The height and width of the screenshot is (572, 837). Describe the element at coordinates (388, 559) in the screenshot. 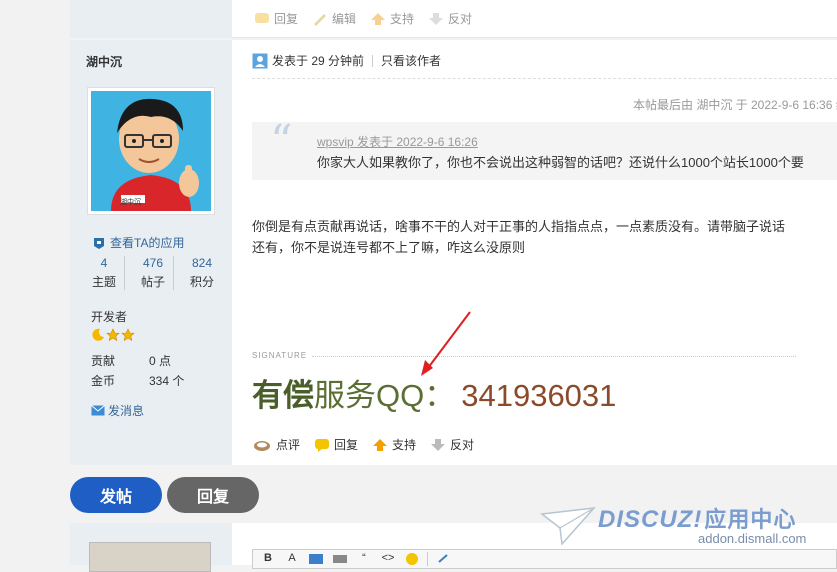

I see `code-icon: <>` at that location.